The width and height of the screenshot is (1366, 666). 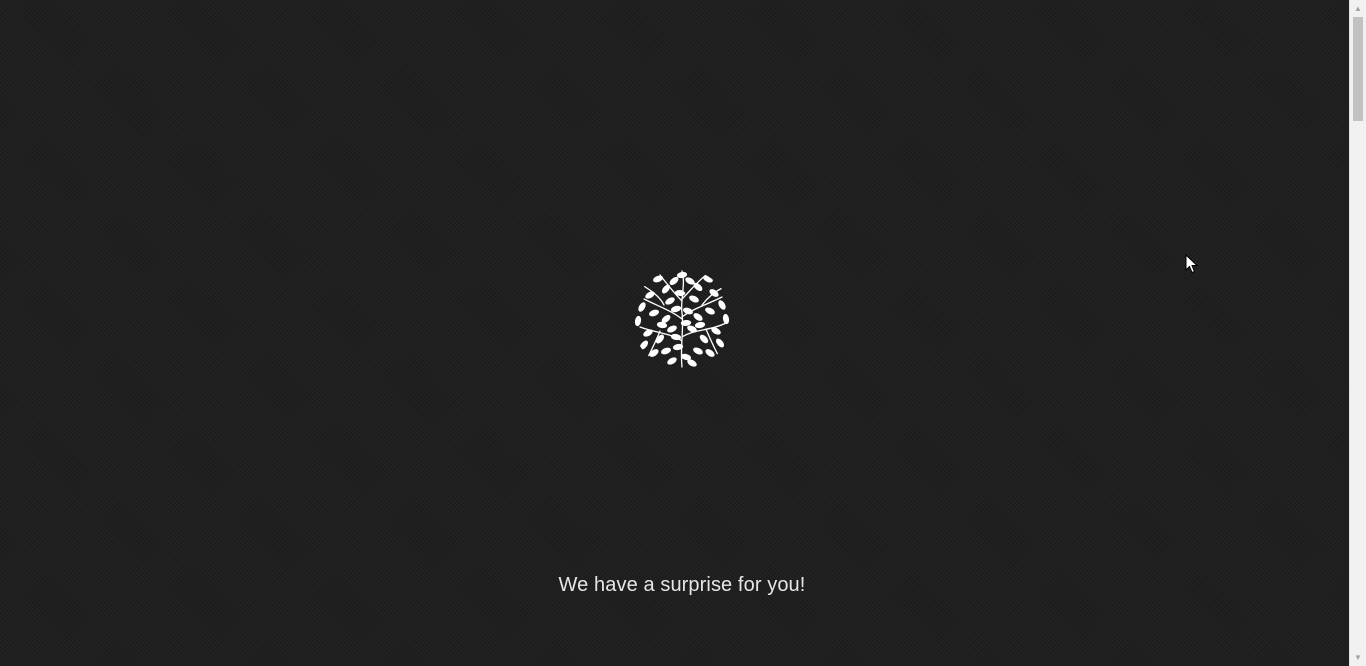 What do you see at coordinates (1358, 657) in the screenshot?
I see `scroll-down-arrow-icon: ▼` at bounding box center [1358, 657].